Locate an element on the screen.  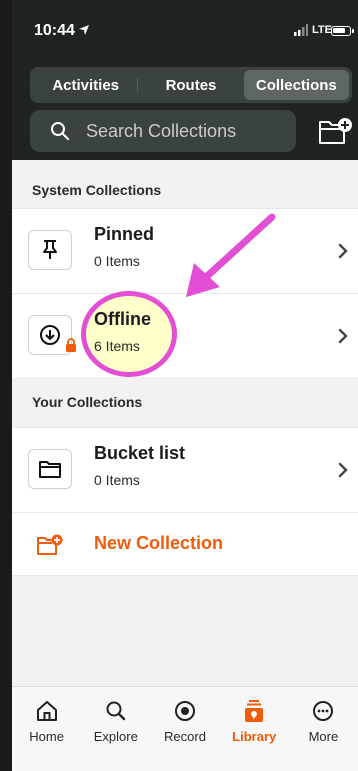
tab-more: More is located at coordinates (323, 729).